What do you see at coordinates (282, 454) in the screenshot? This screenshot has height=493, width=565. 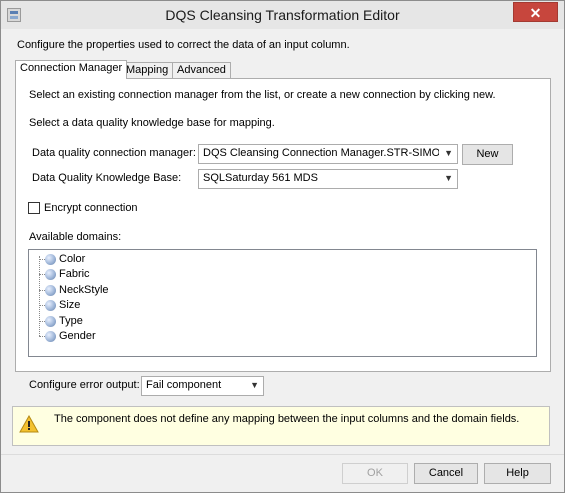 I see `footer-divider` at bounding box center [282, 454].